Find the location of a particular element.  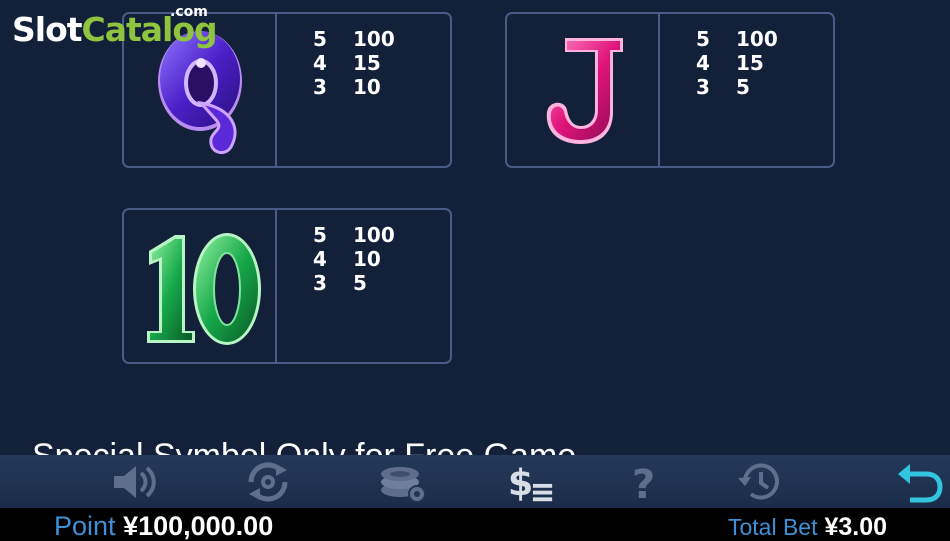

sound-button is located at coordinates (135, 482).